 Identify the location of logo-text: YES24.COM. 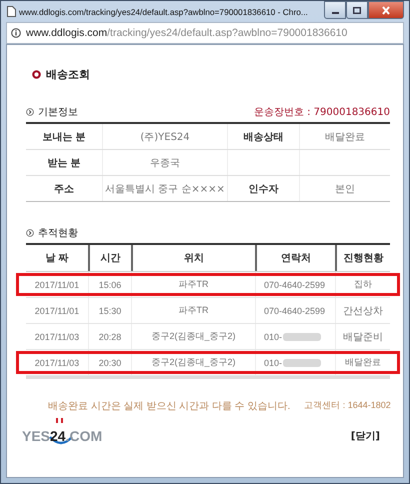
(62, 436).